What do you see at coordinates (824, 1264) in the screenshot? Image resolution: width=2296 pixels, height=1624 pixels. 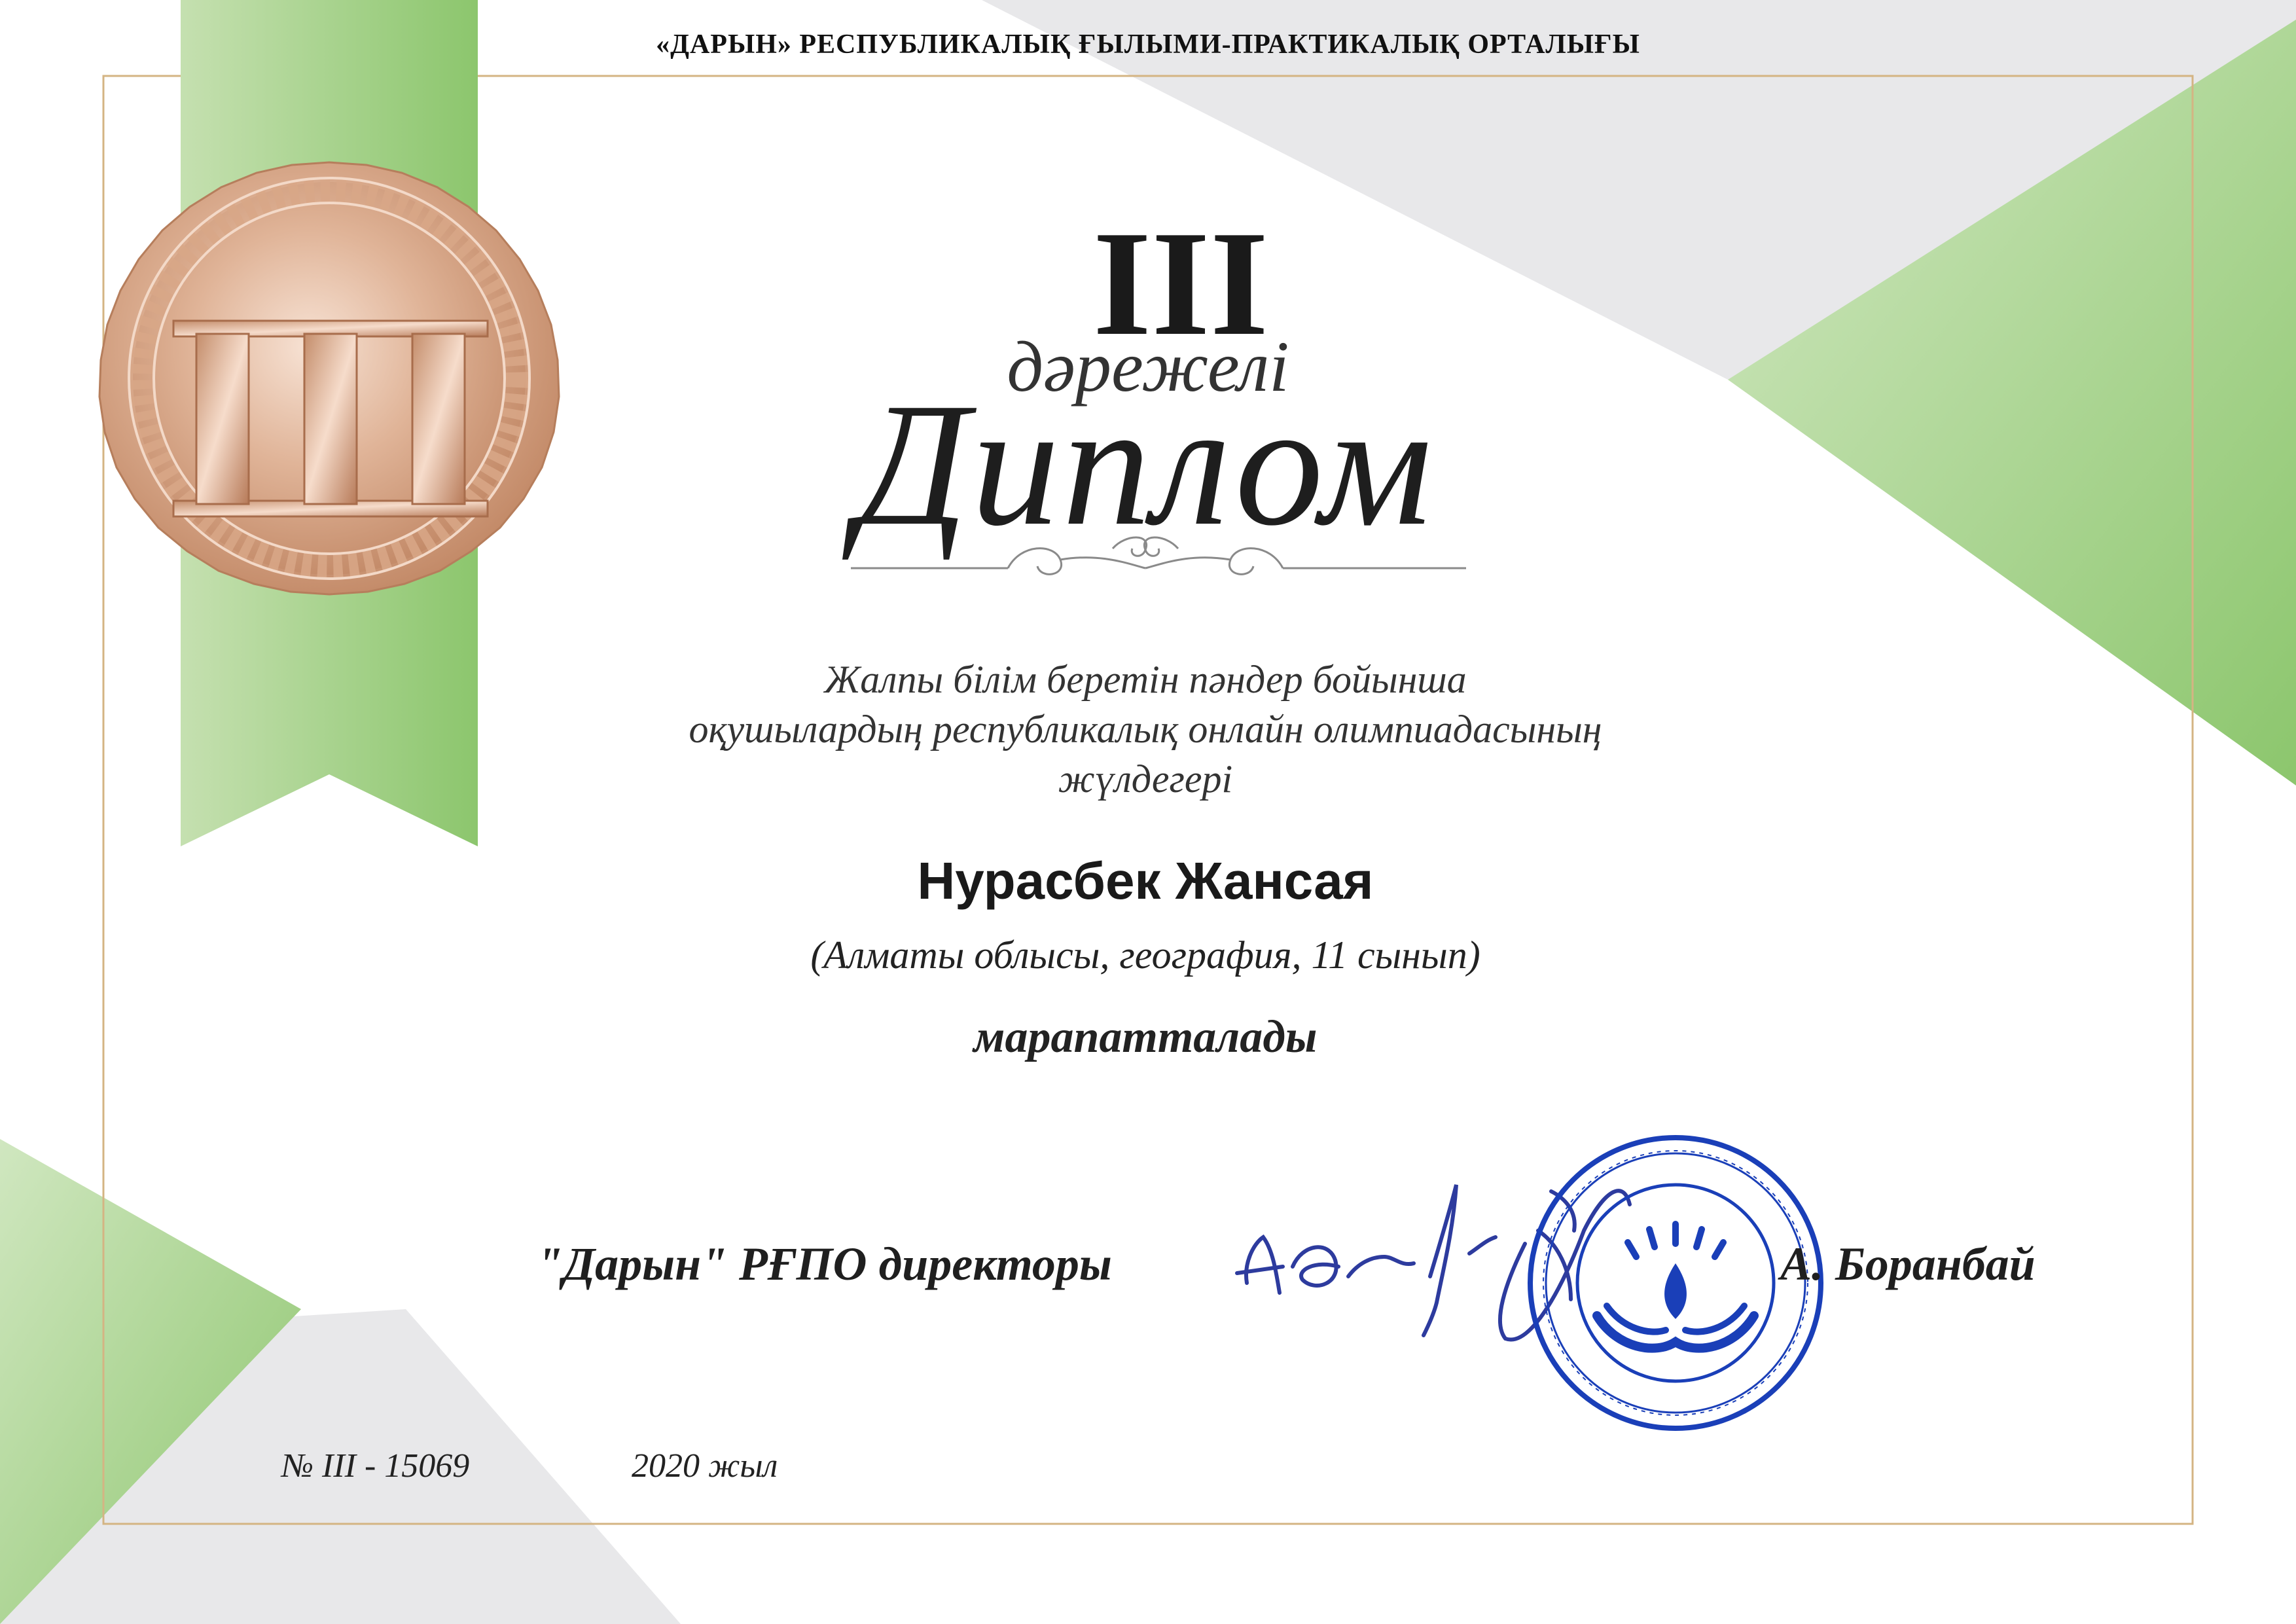 I see `signatory-title: "Дарын" РҒПО директоры` at bounding box center [824, 1264].